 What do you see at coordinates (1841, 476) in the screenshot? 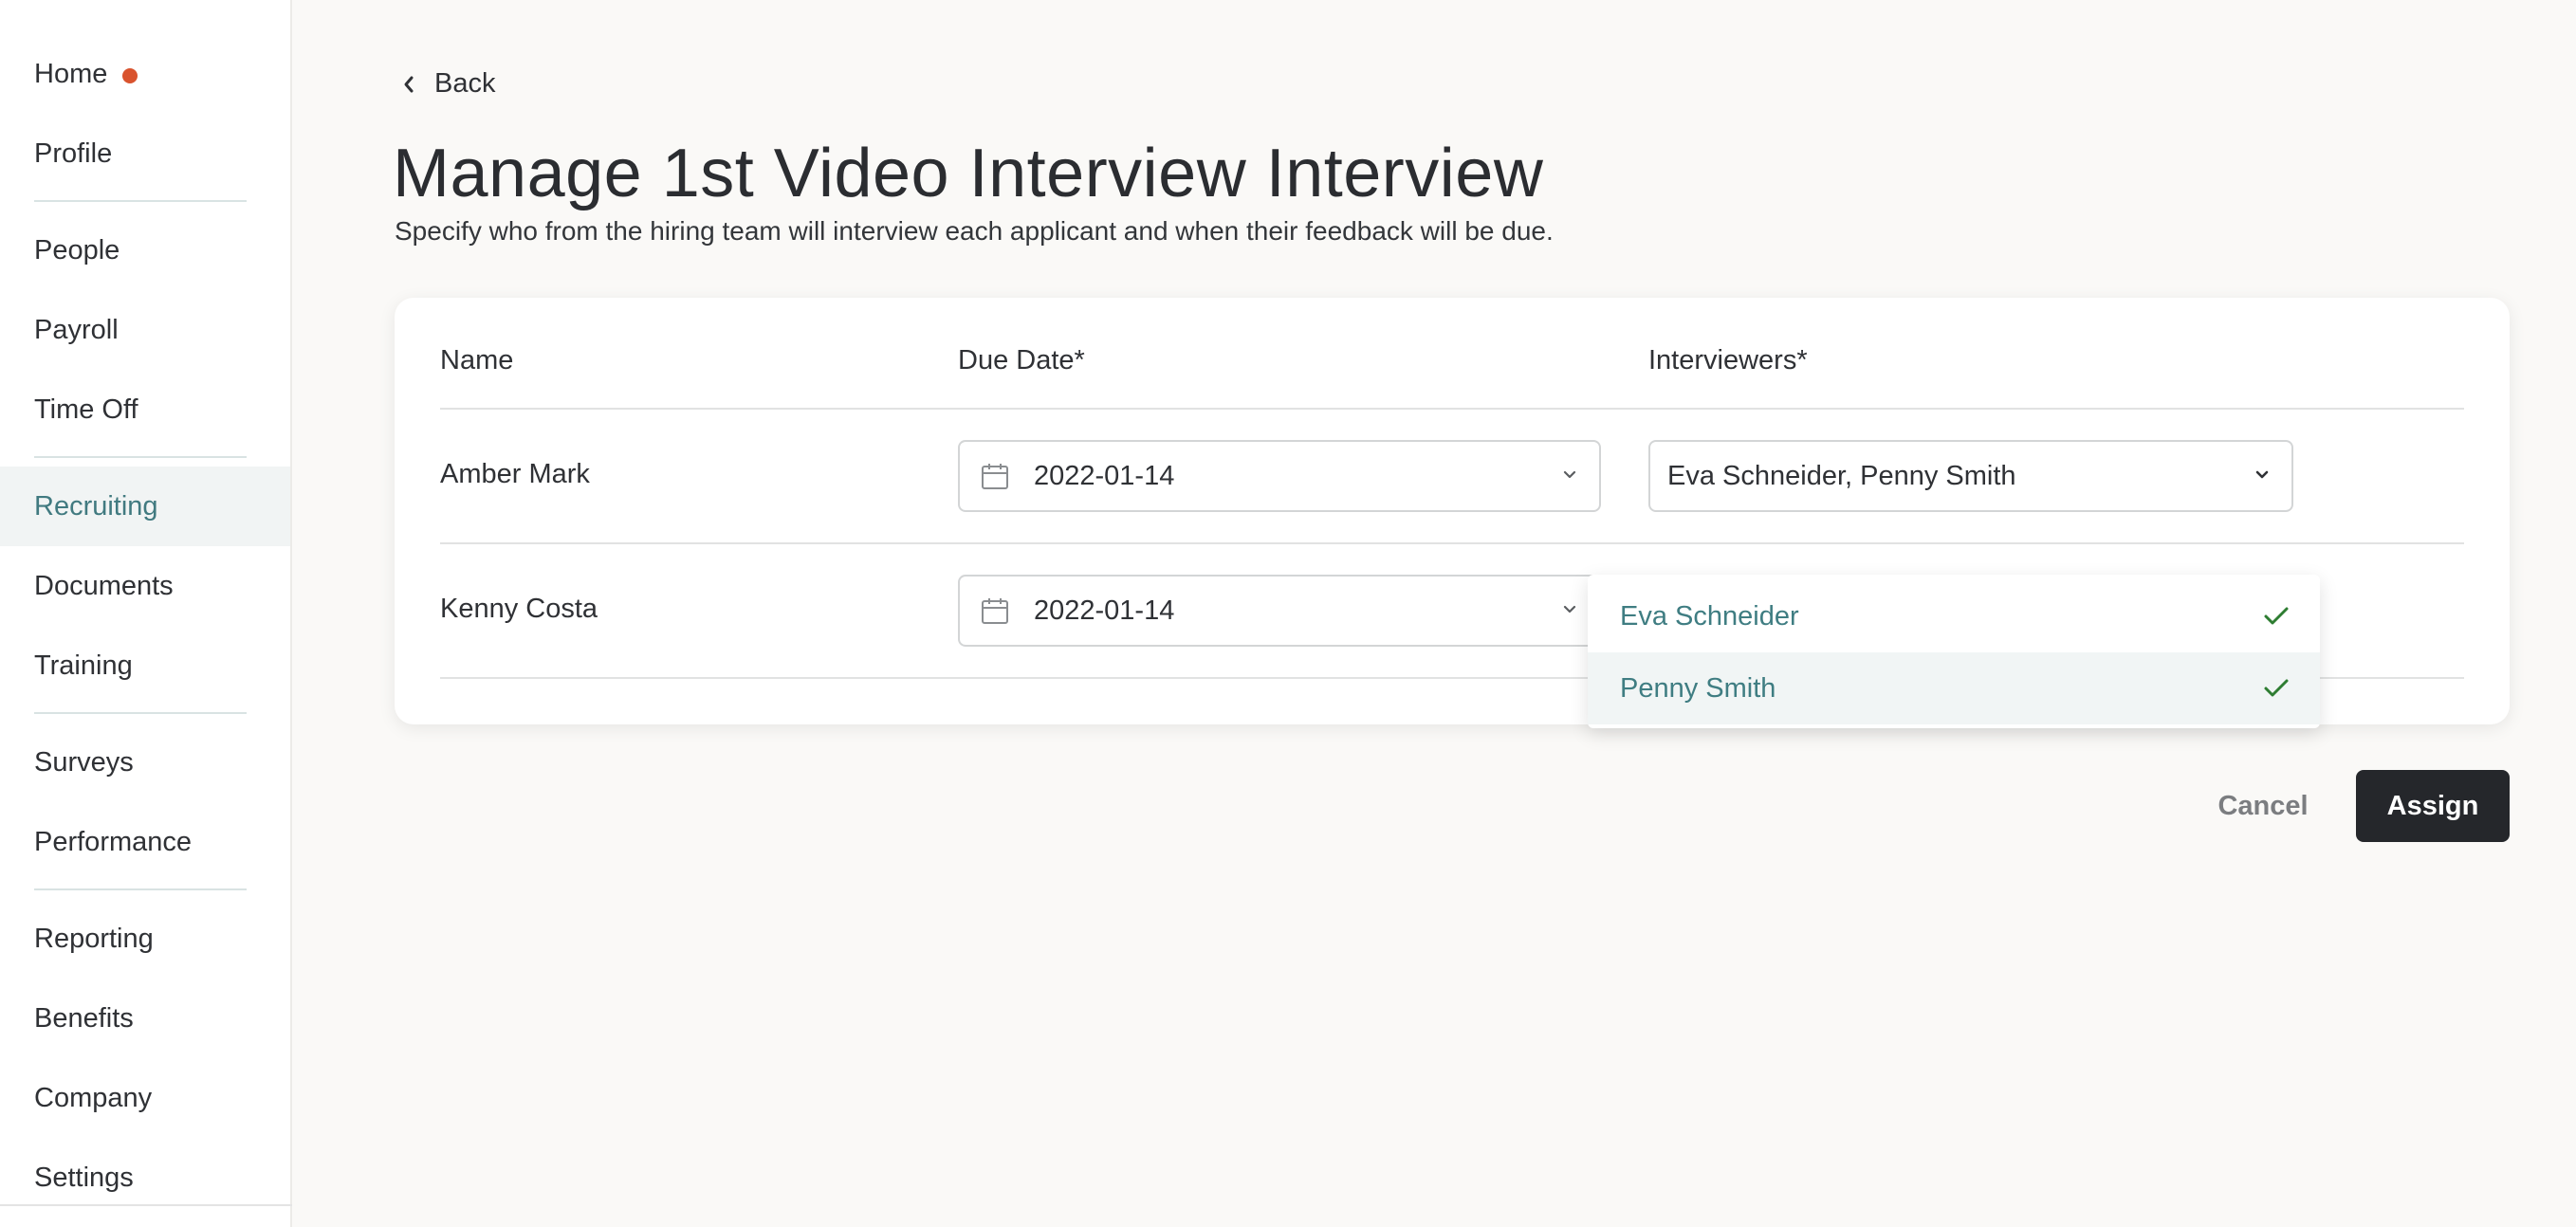
I see `interviewers-value: Eva Schneider, Penny Smith` at bounding box center [1841, 476].